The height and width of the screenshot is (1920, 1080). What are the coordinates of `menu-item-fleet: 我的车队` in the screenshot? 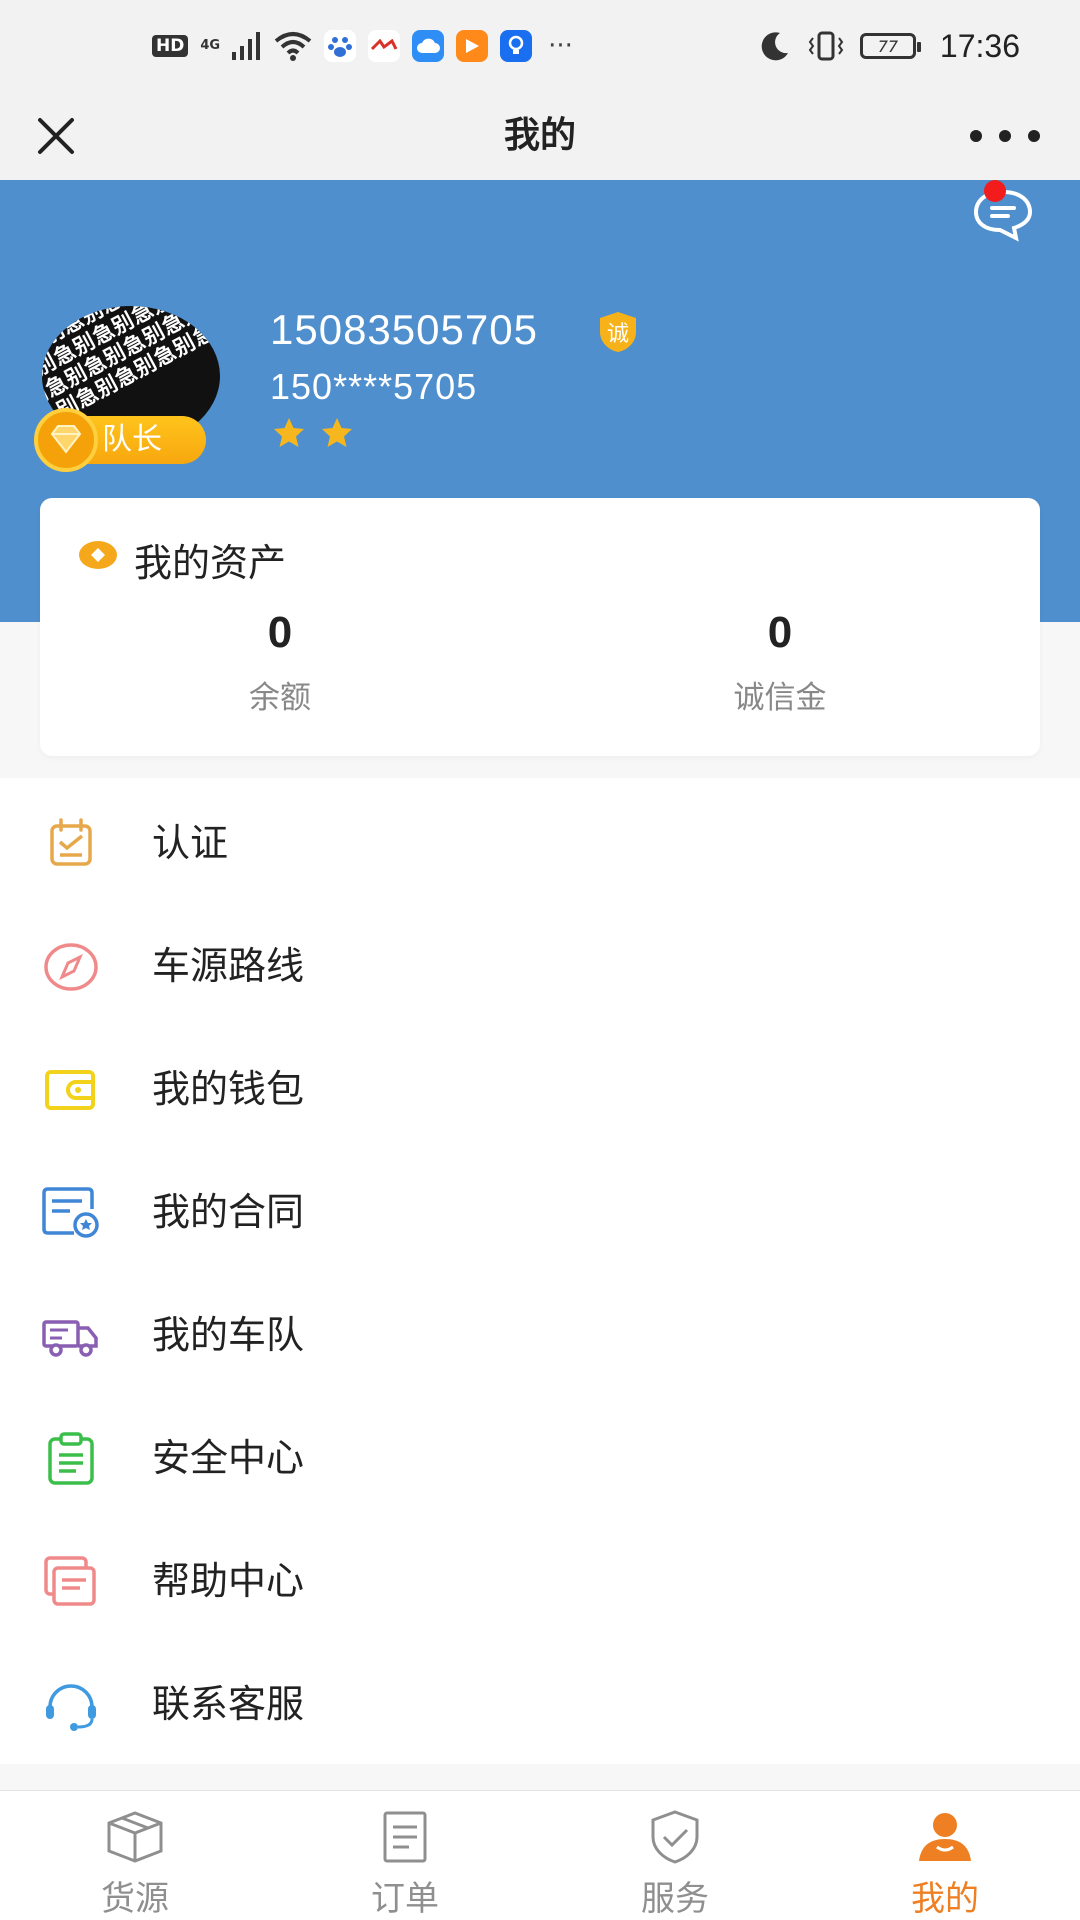 It's located at (540, 1335).